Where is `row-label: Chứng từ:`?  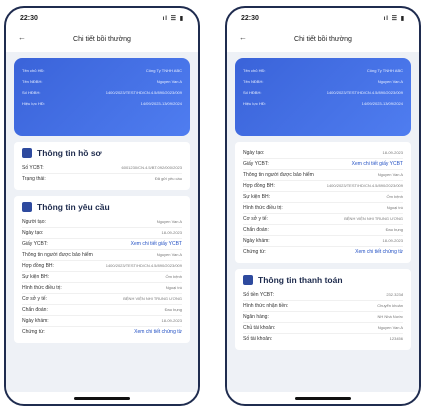
row-label: Chứng từ: is located at coordinates (254, 252).